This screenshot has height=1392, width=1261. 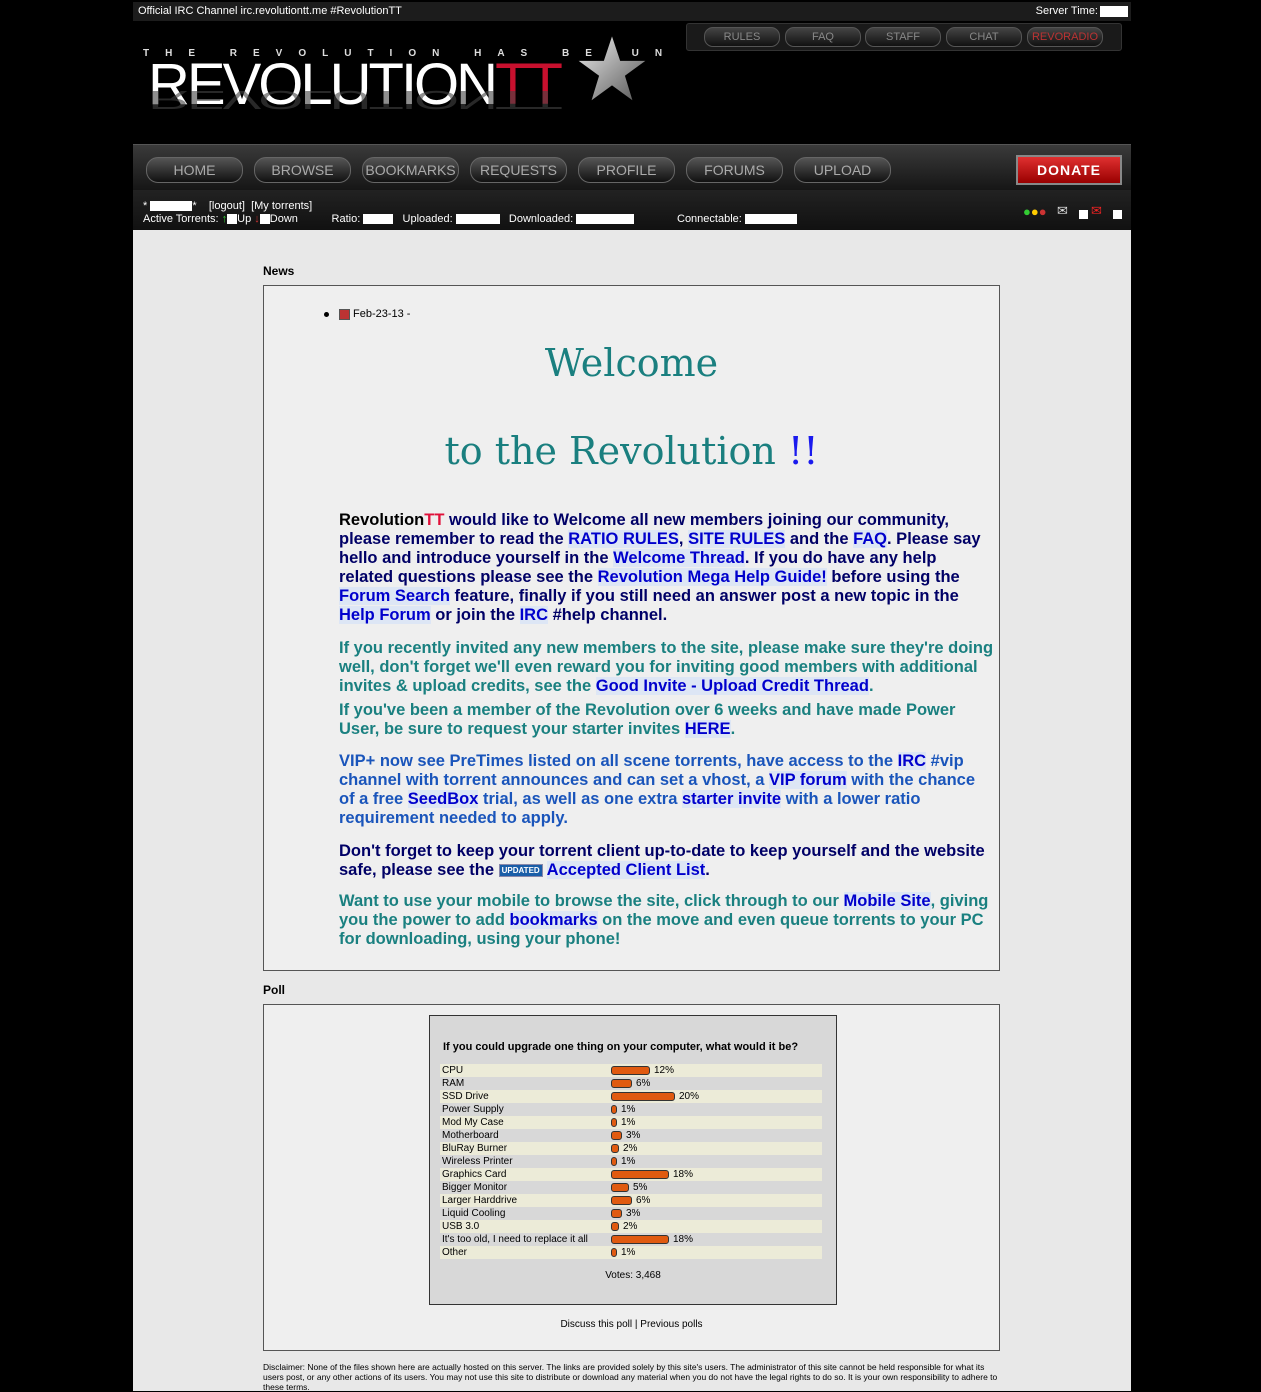 I want to click on inbox-count, so click(x=1083, y=214).